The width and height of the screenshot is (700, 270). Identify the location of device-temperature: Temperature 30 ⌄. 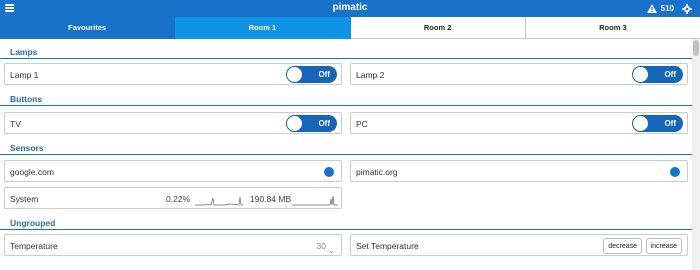
(173, 245).